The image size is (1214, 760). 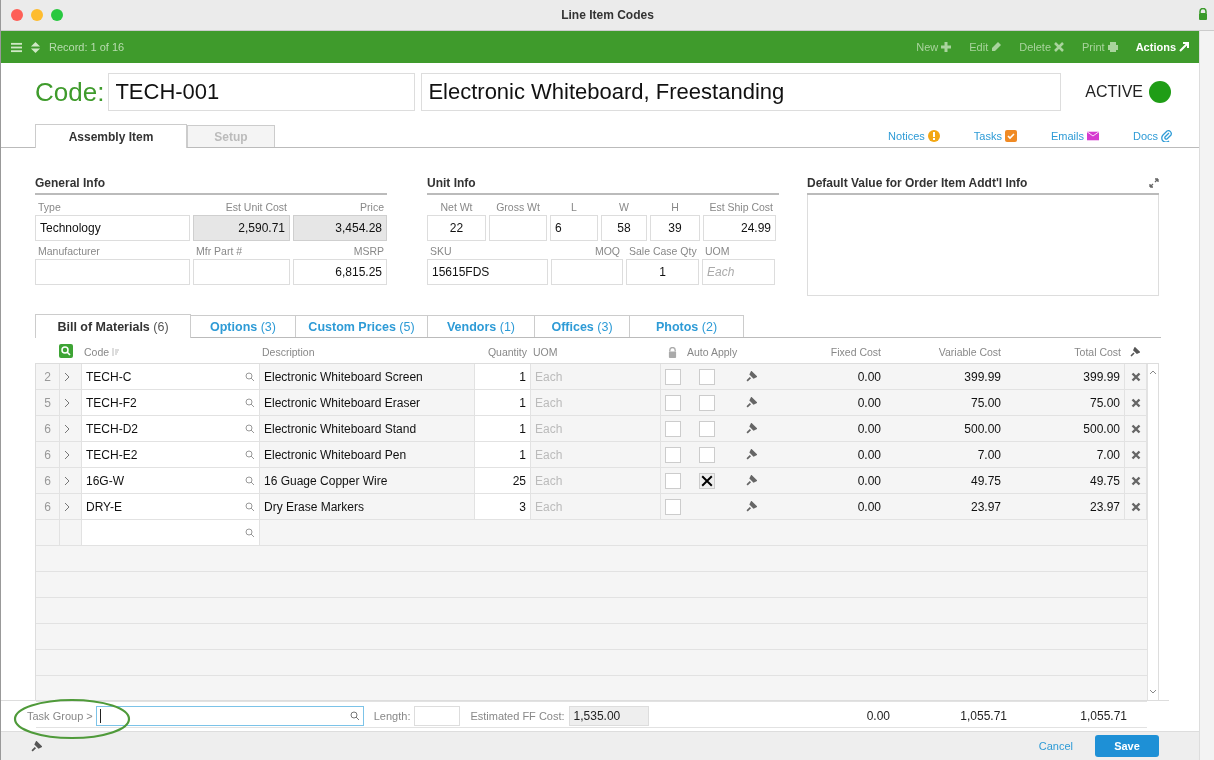 What do you see at coordinates (241, 228) in the screenshot?
I see `input-field: 2,590.71` at bounding box center [241, 228].